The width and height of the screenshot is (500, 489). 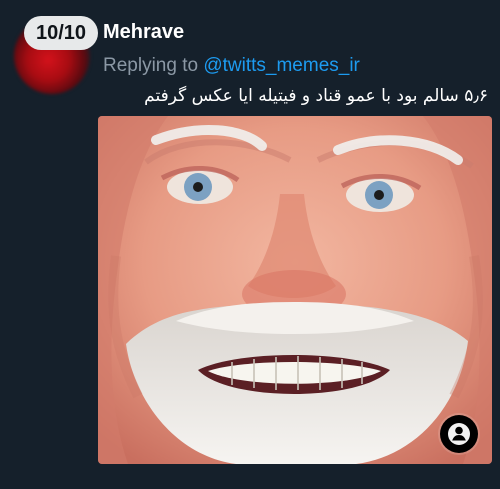 I want to click on media-counter-badge: 10/10, so click(x=61, y=33).